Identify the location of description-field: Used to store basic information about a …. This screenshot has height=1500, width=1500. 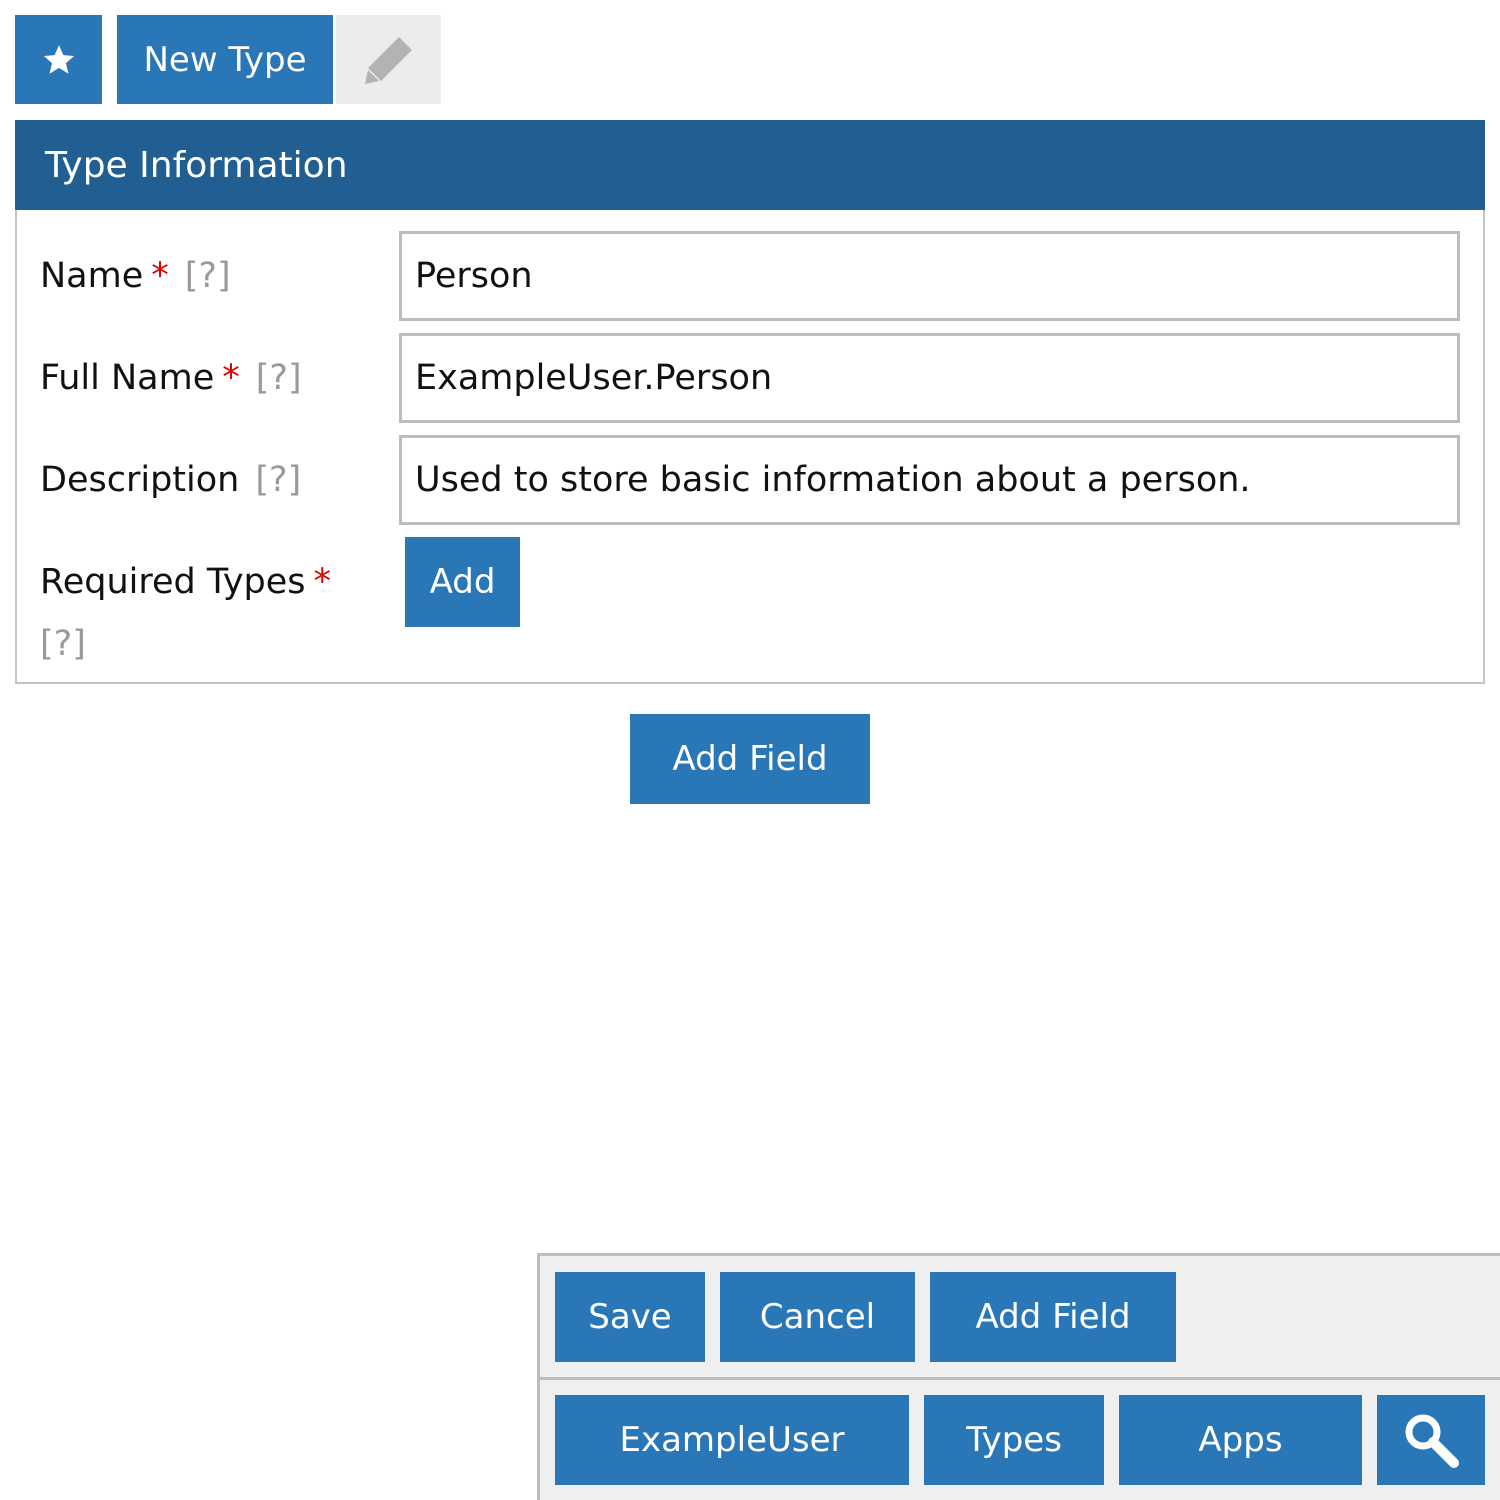
(929, 480).